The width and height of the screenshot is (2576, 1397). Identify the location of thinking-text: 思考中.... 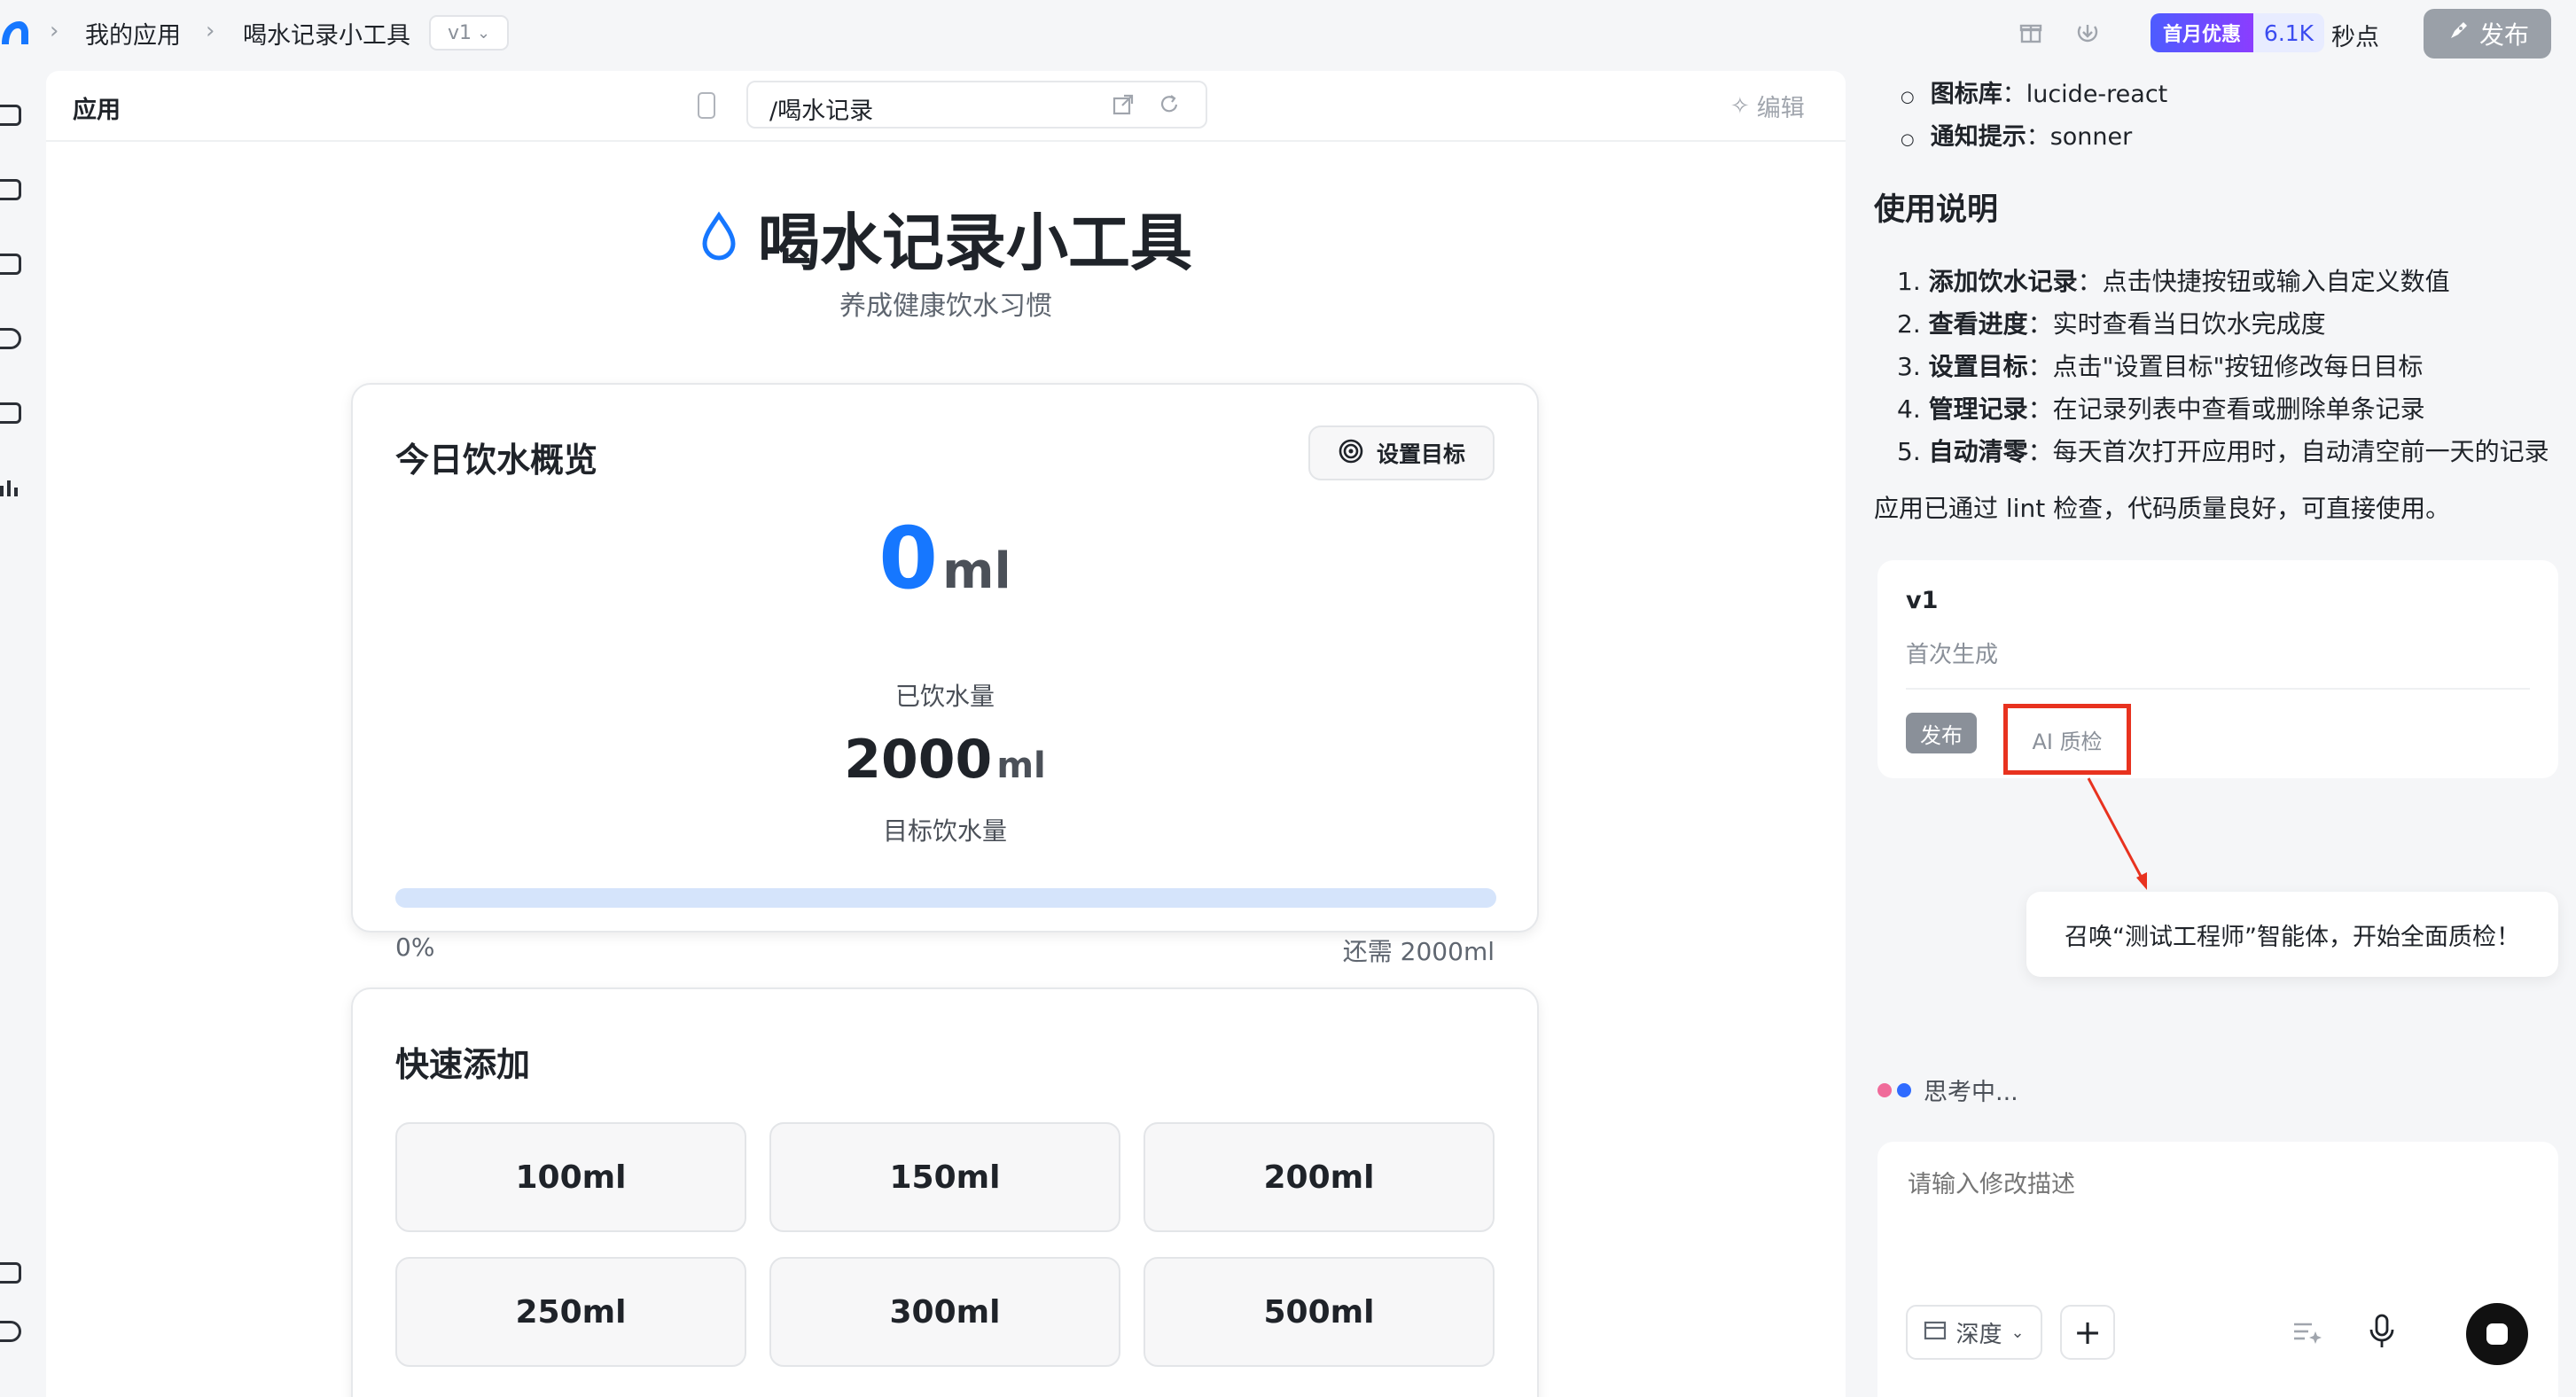
(1971, 1092).